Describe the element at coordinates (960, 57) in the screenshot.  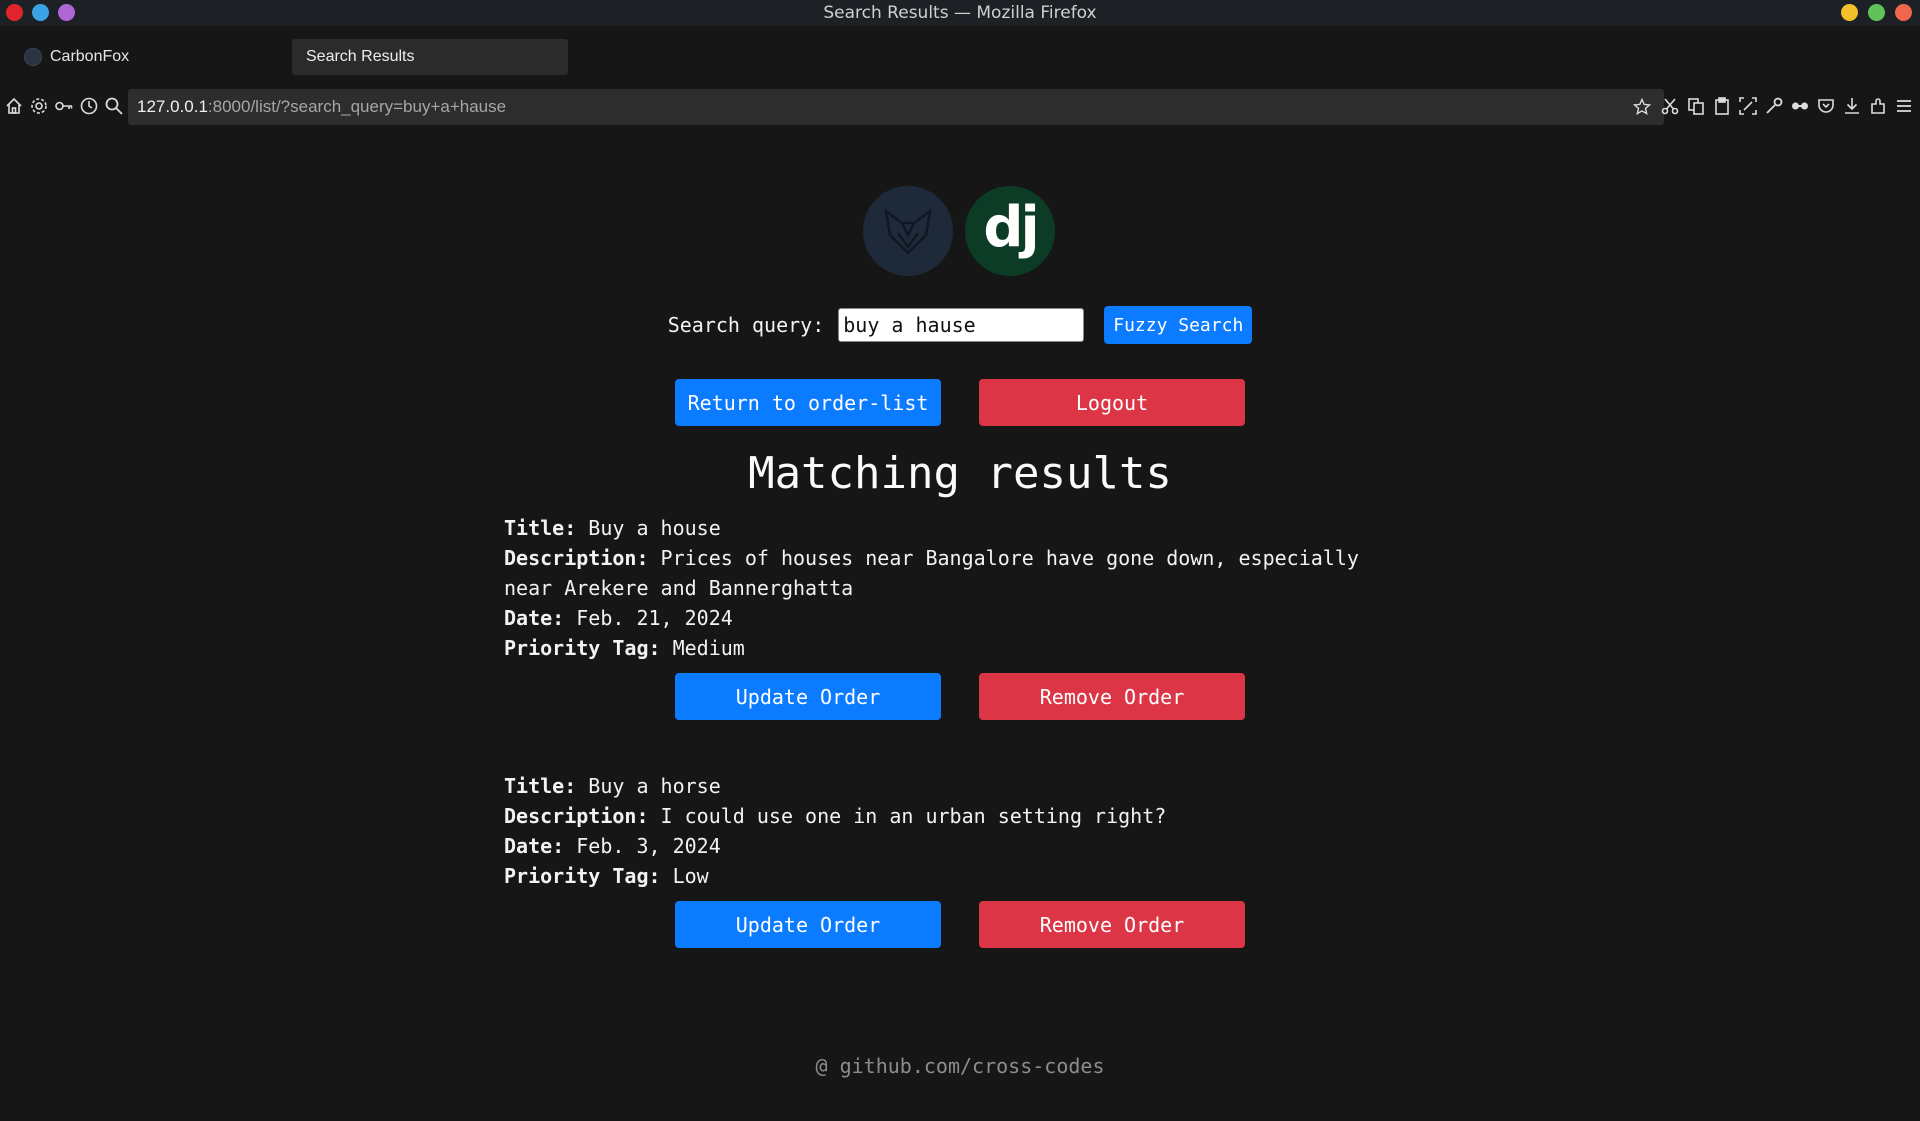
I see `tab-strip: CarbonFox Search Results` at that location.